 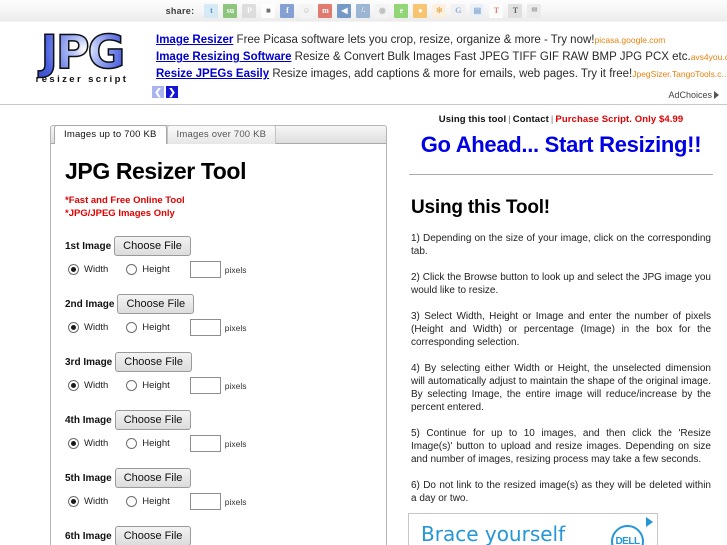 I want to click on adchoices-triangle-icon-dell, so click(x=649, y=522).